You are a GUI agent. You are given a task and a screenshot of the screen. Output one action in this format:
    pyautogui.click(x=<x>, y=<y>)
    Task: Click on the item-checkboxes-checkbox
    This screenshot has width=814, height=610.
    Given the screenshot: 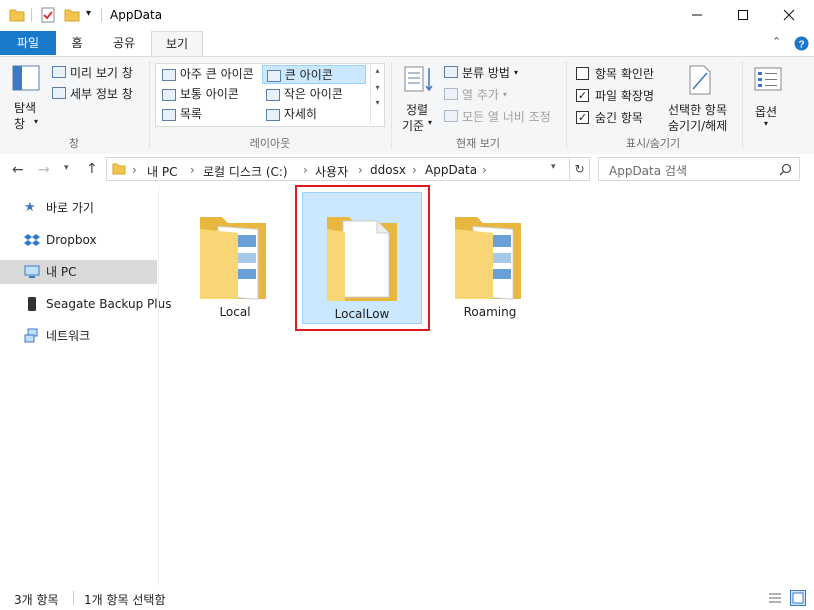 What is the action you would take?
    pyautogui.click(x=582, y=73)
    